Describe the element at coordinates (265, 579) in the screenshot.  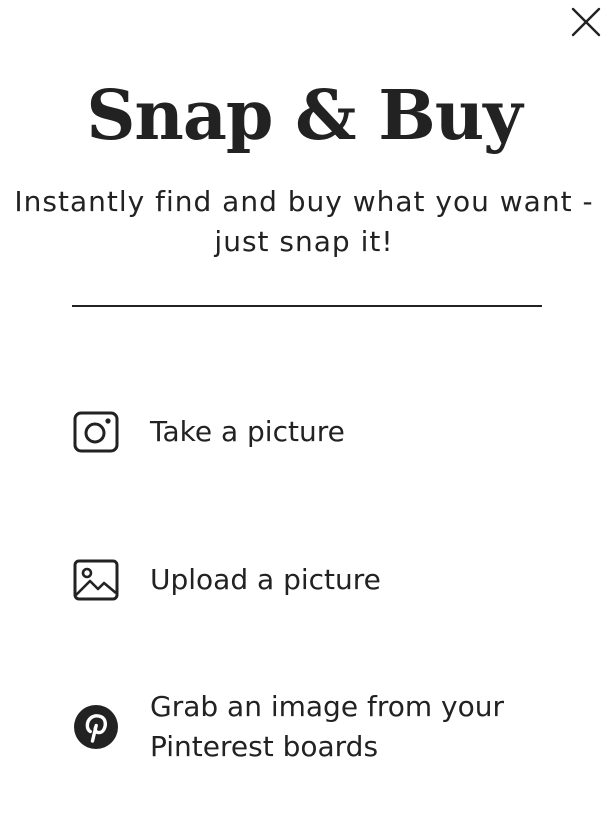
I see `upload-picture-label: Upload a picture` at that location.